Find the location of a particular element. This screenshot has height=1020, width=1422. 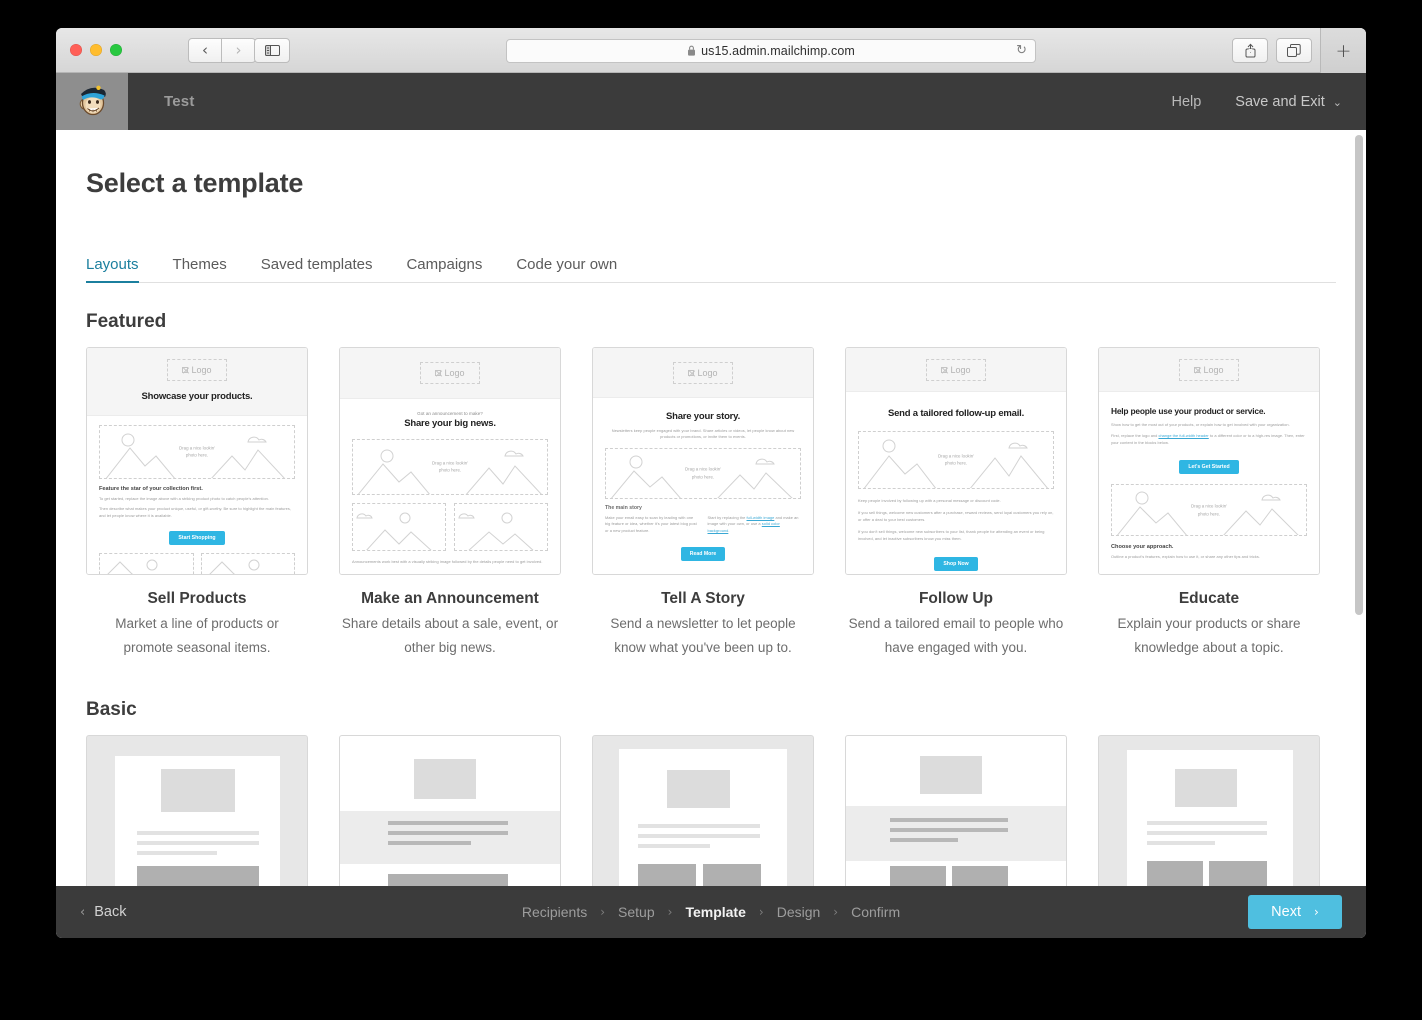

cta-button: Start Shopping is located at coordinates (197, 538).